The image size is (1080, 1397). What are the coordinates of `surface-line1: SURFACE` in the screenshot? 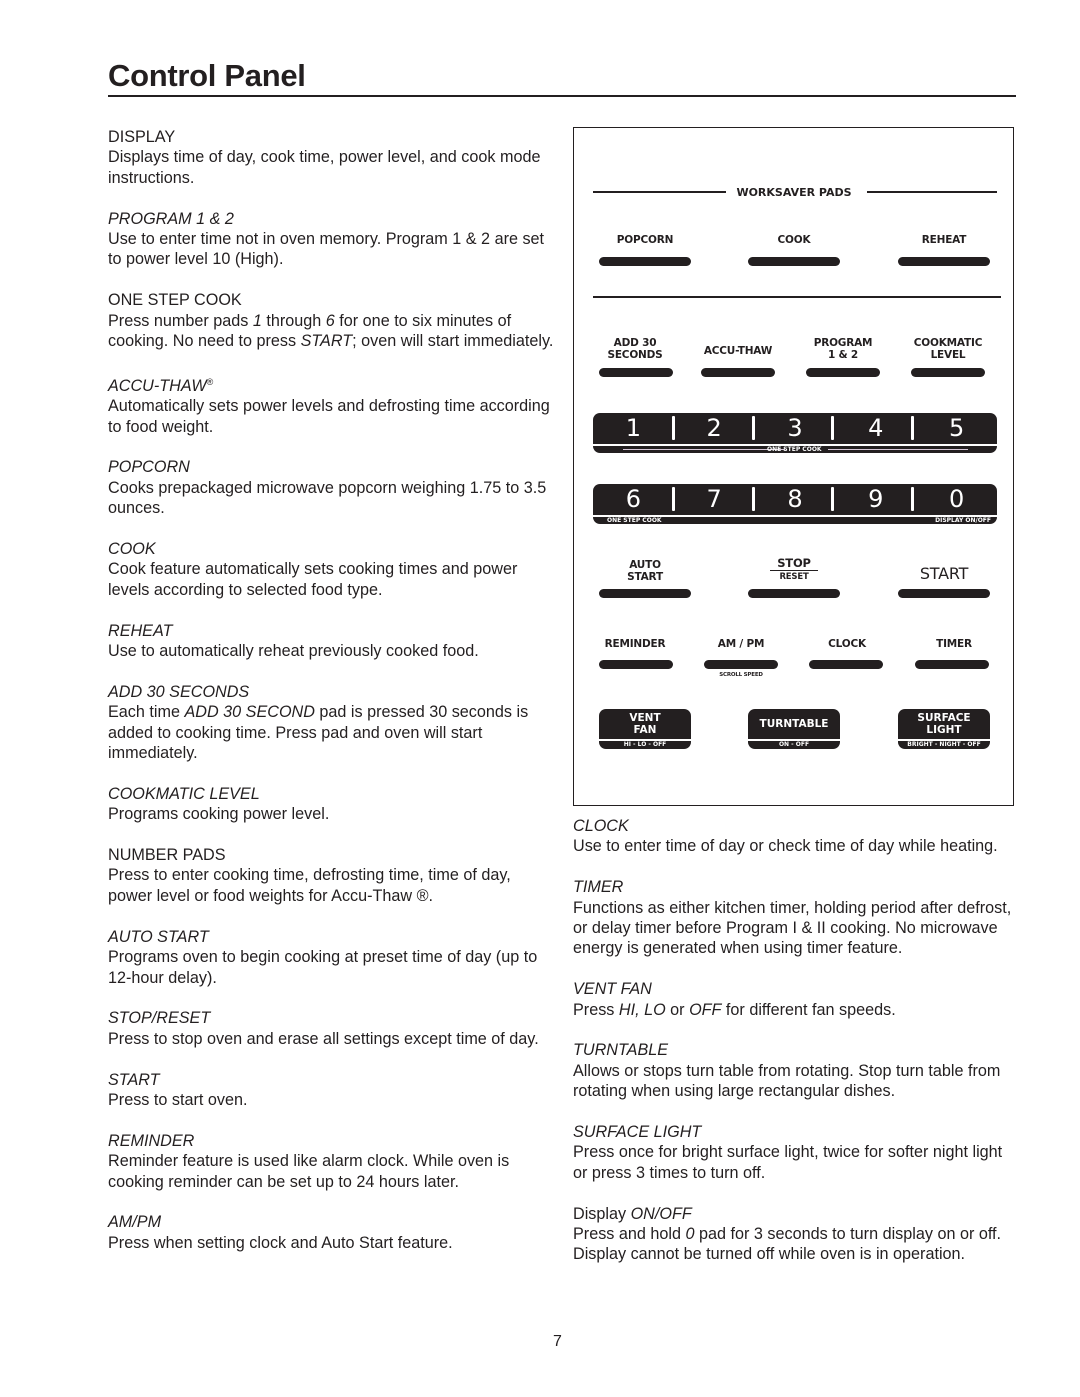 It's located at (944, 718).